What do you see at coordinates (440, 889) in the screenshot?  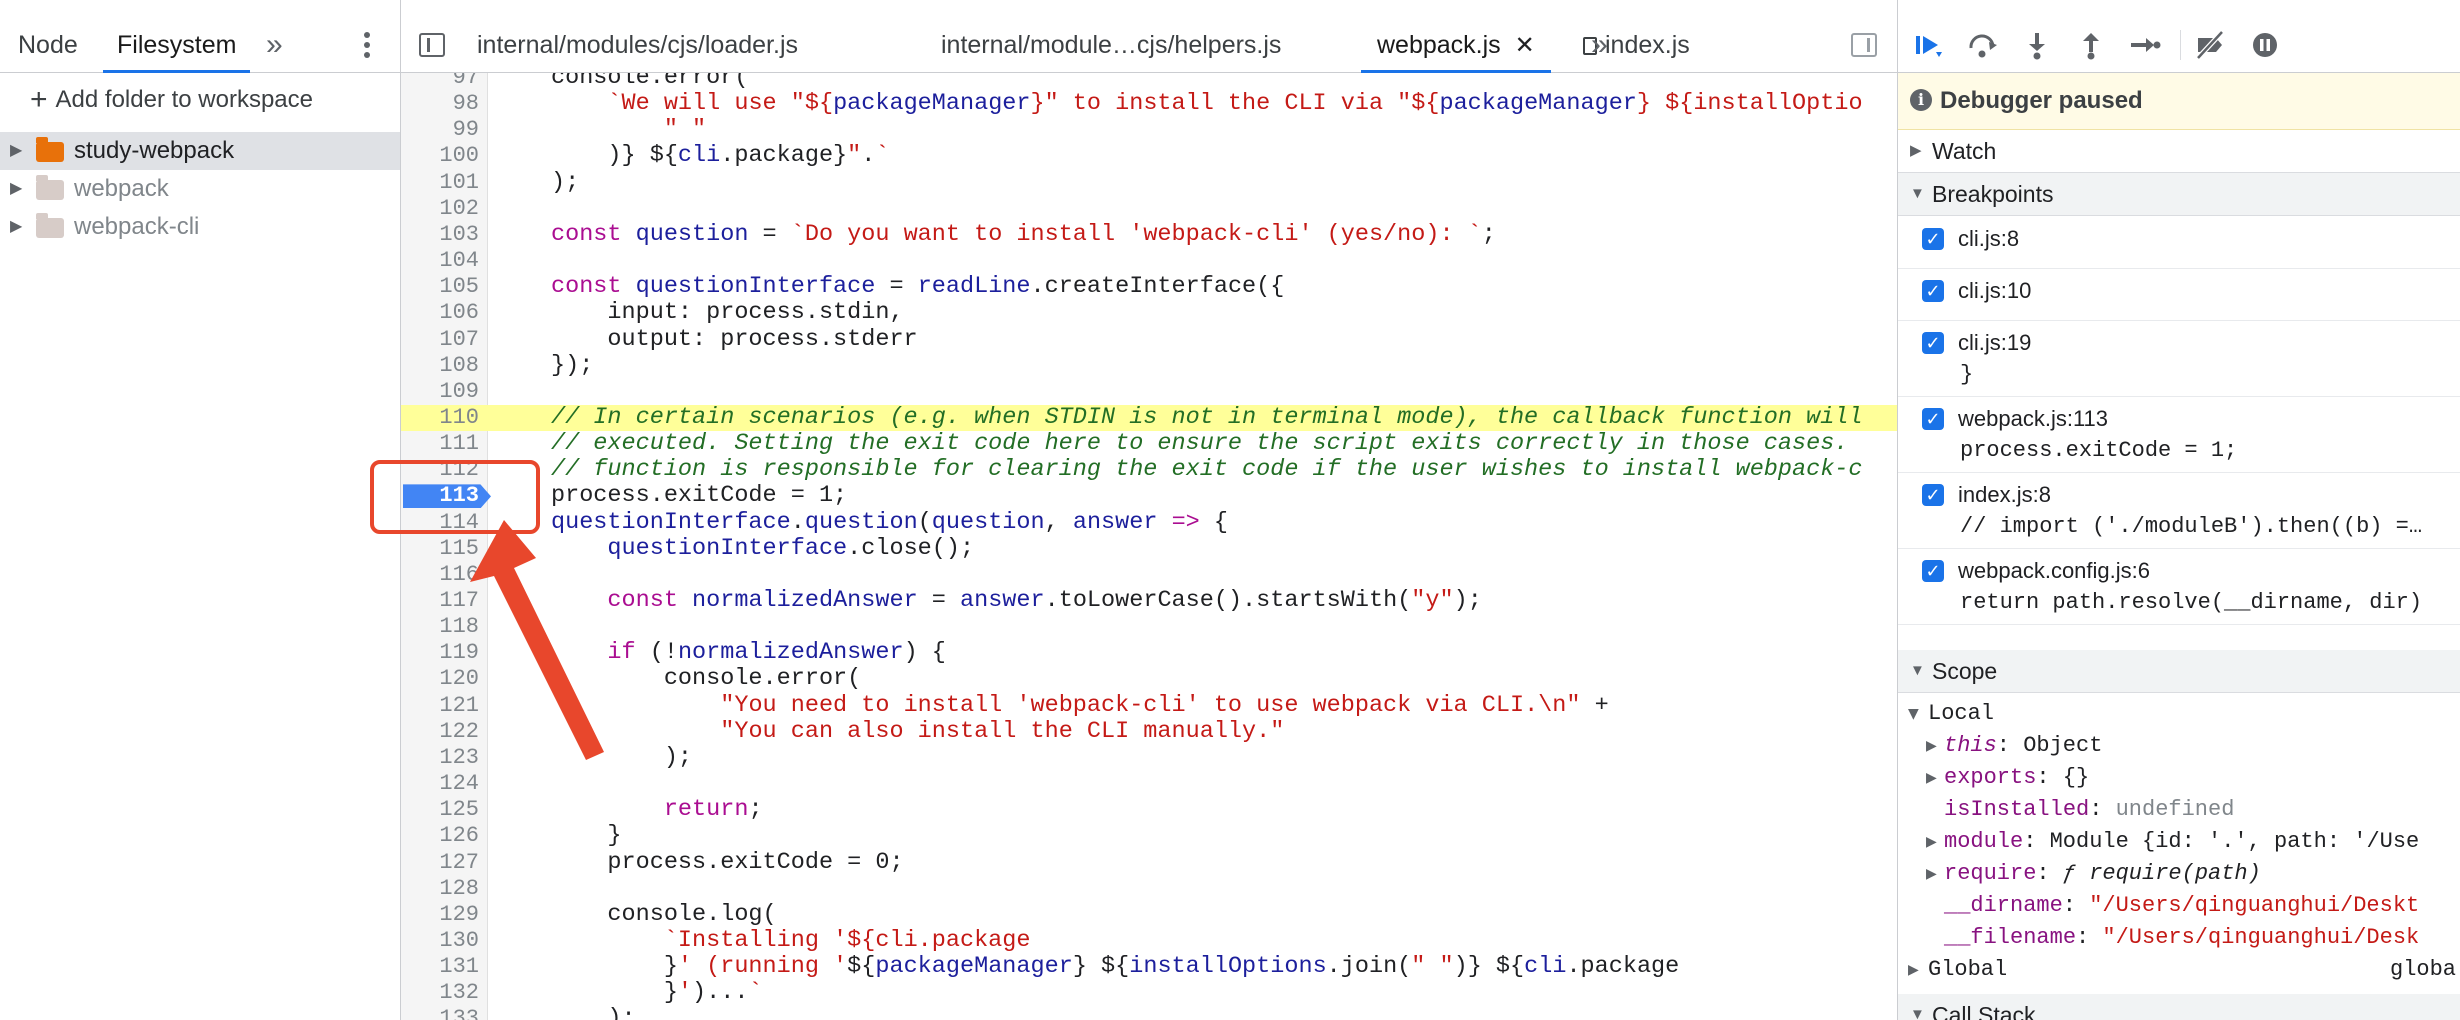 I see `line-number: 128` at bounding box center [440, 889].